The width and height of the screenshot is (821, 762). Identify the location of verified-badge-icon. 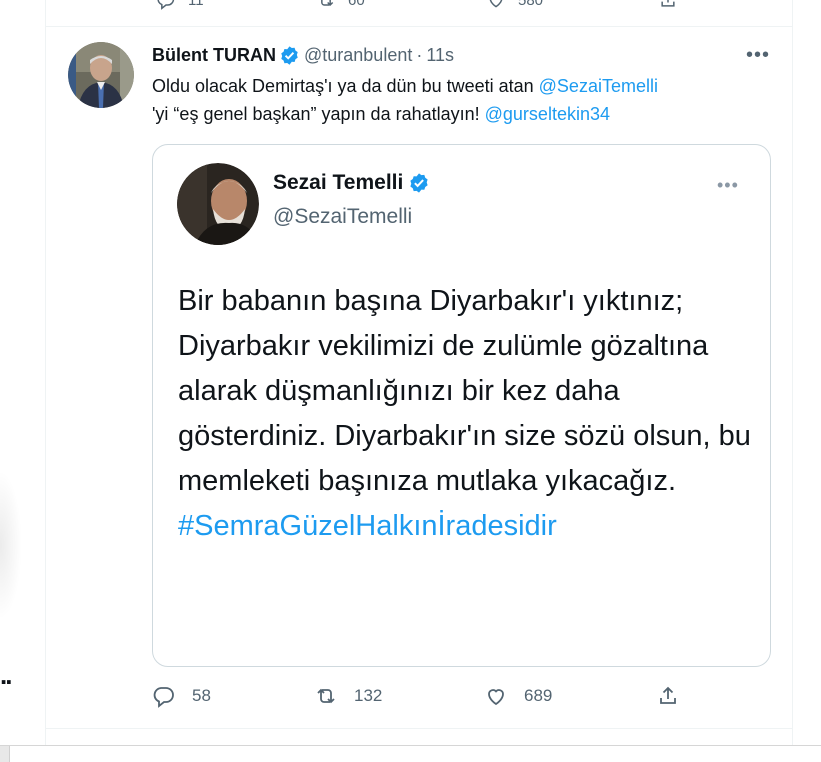
(289, 55).